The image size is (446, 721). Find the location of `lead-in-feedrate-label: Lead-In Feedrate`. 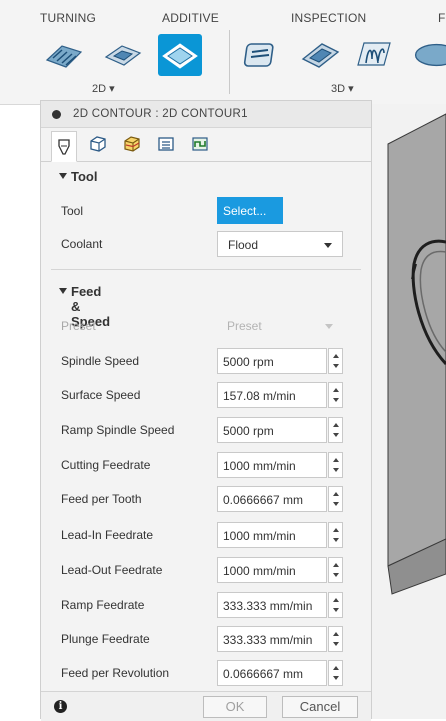

lead-in-feedrate-label: Lead-In Feedrate is located at coordinates (107, 535).